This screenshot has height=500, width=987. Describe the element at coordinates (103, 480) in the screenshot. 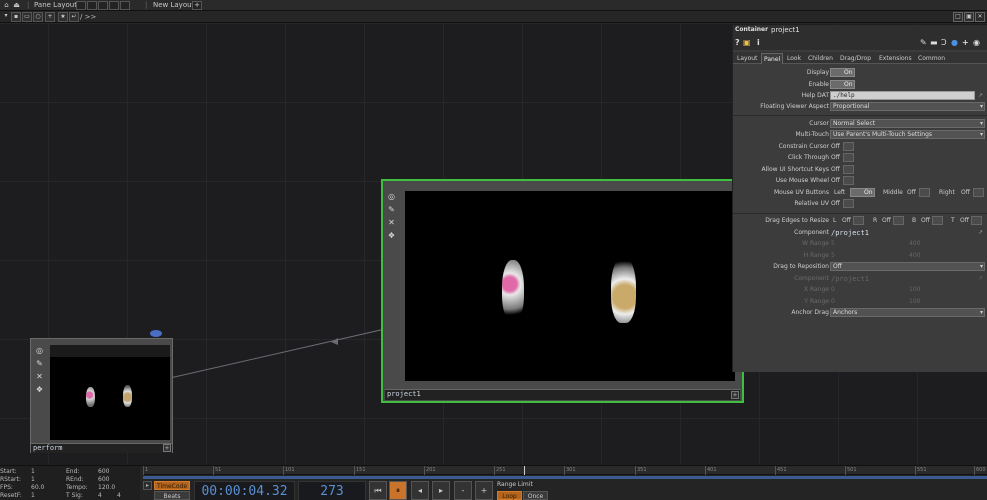

I see `rend-value: 600` at that location.